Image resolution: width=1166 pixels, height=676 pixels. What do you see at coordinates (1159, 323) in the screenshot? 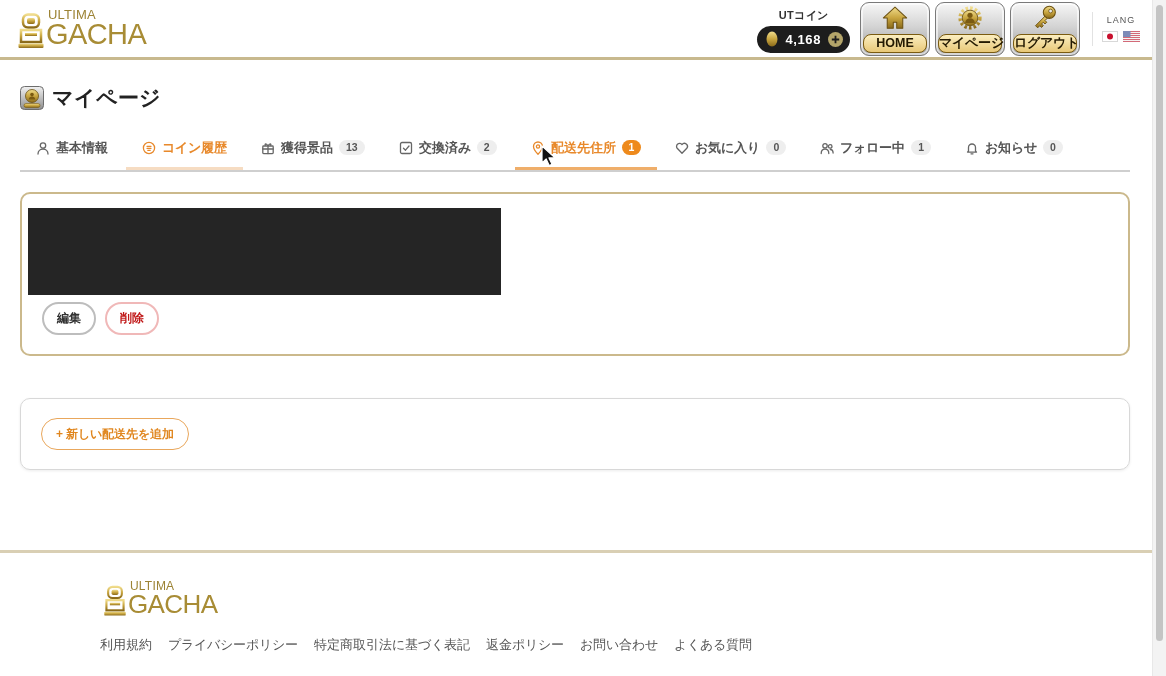
I see `scrollbar-thumb` at bounding box center [1159, 323].